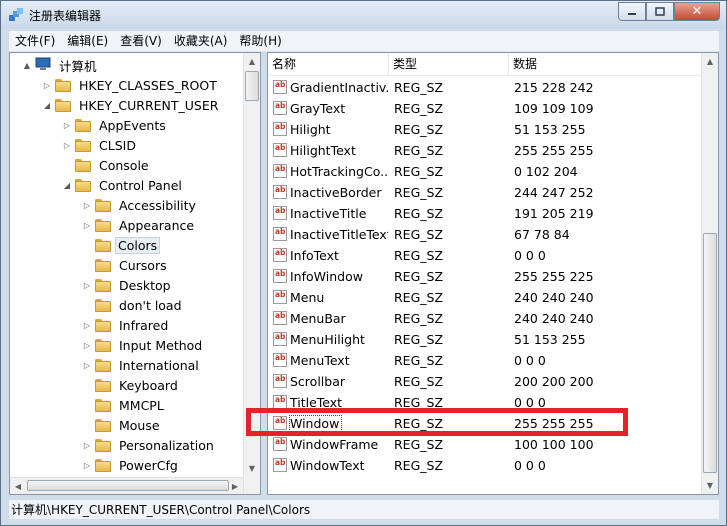 This screenshot has height=526, width=727. What do you see at coordinates (485, 171) in the screenshot?
I see `value-row: HotTrackingCo... REG_SZ 0 102 204` at bounding box center [485, 171].